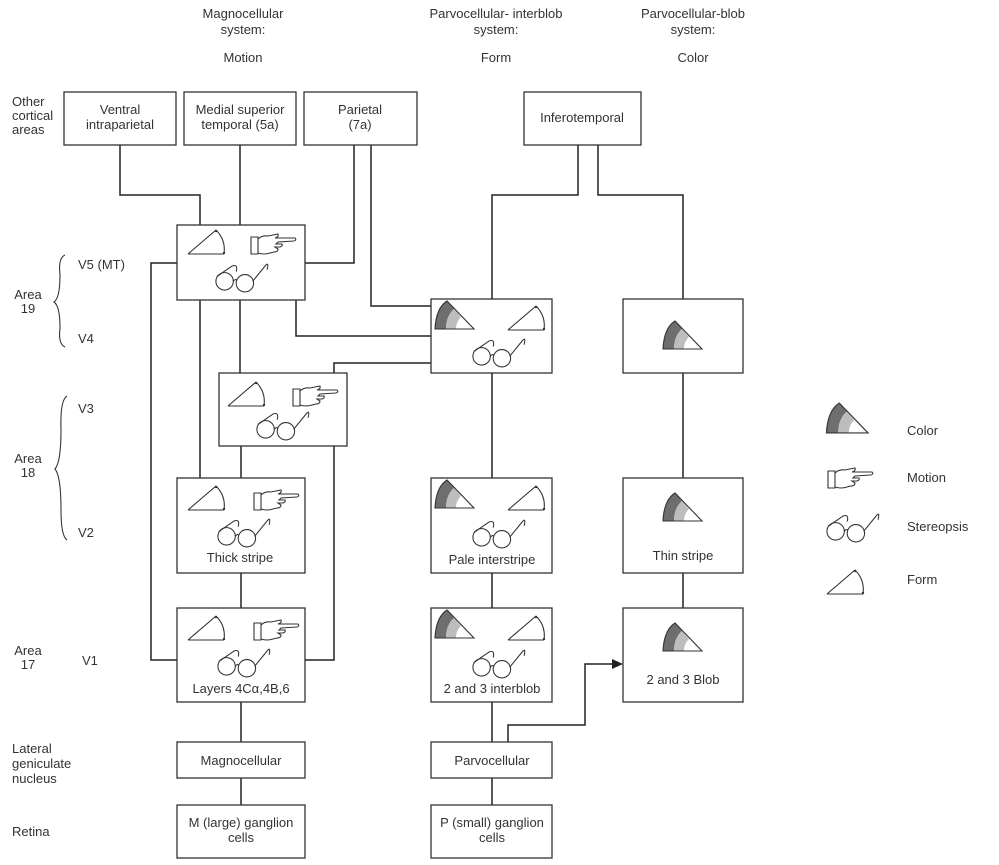 The image size is (999, 865). I want to click on box-retina-p: P (small) ganglion cells, so click(491, 831).